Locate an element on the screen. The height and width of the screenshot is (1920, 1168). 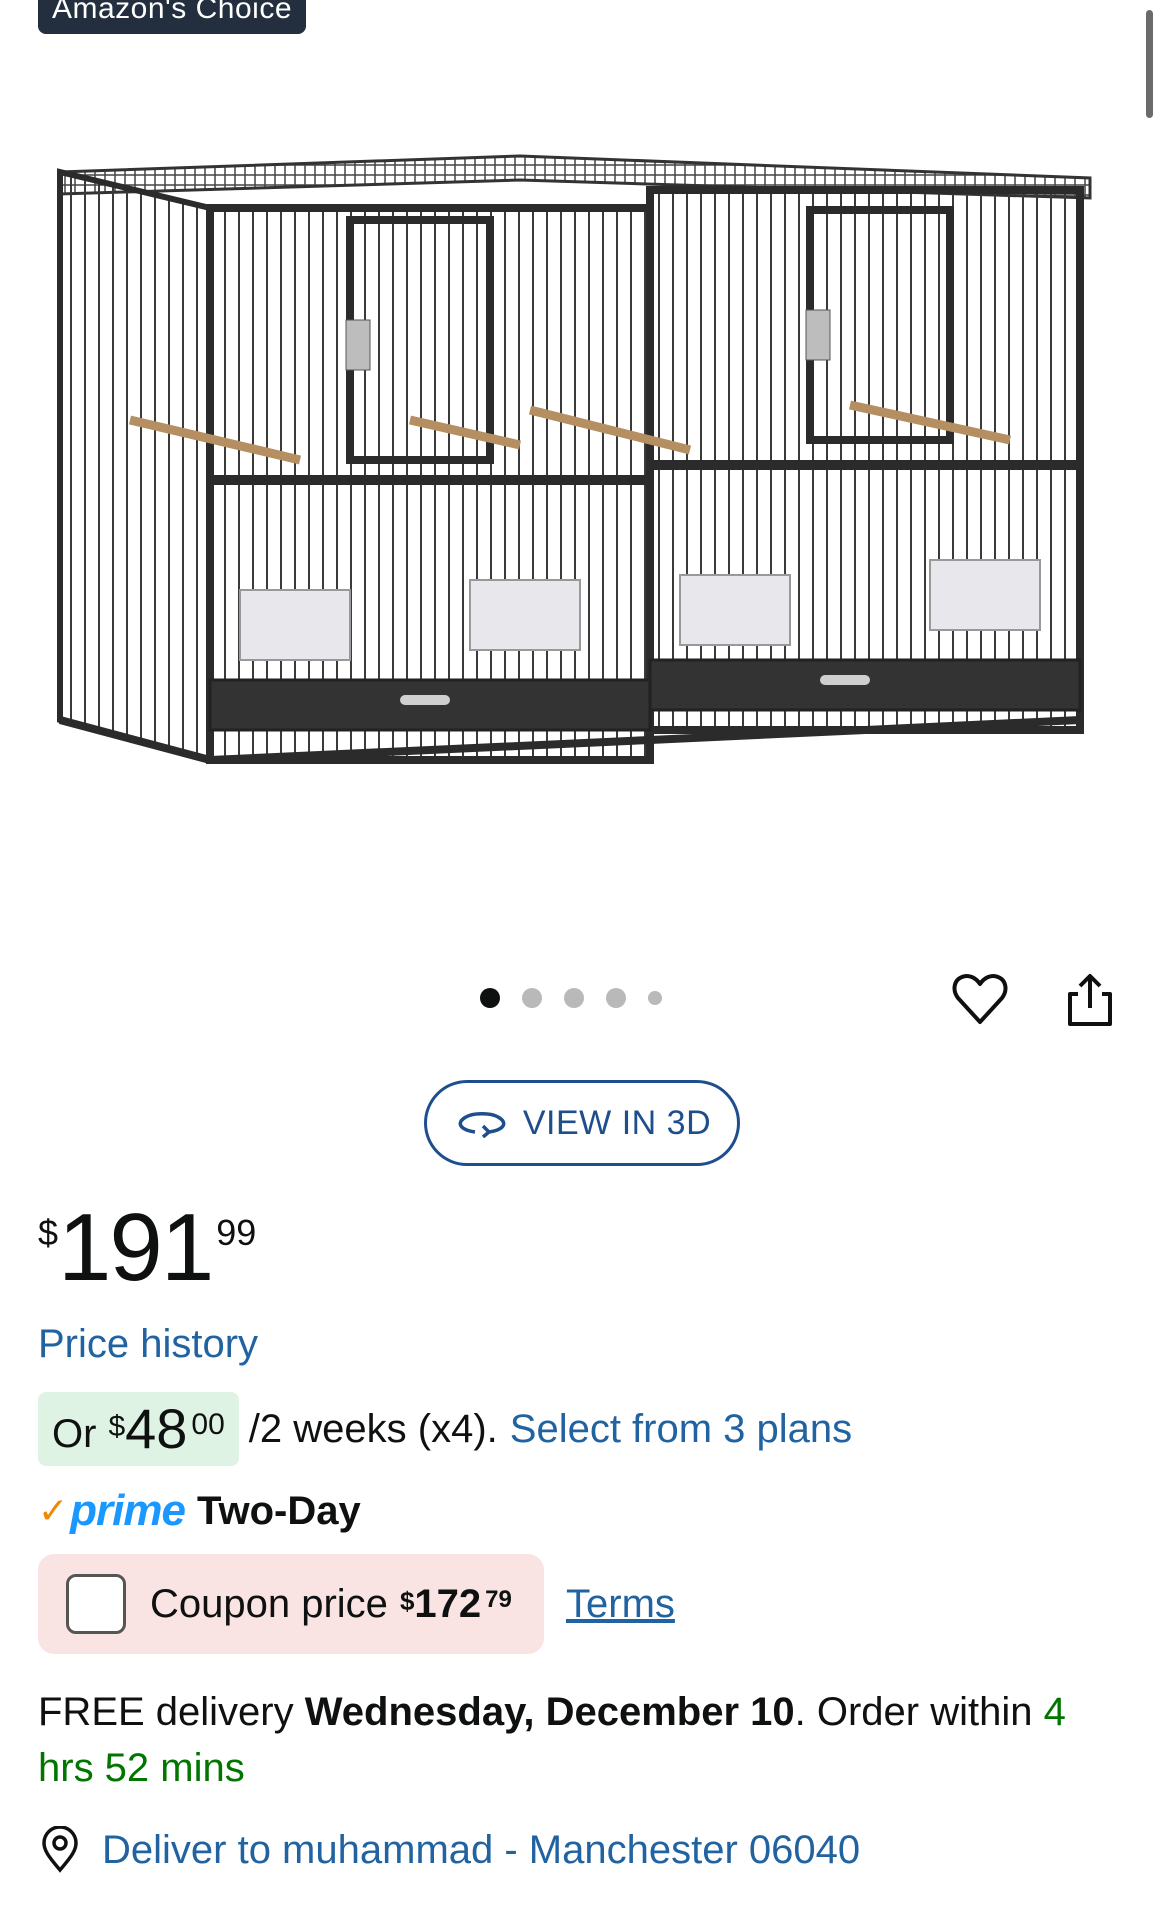
price-currency: $ is located at coordinates (48, 1232).